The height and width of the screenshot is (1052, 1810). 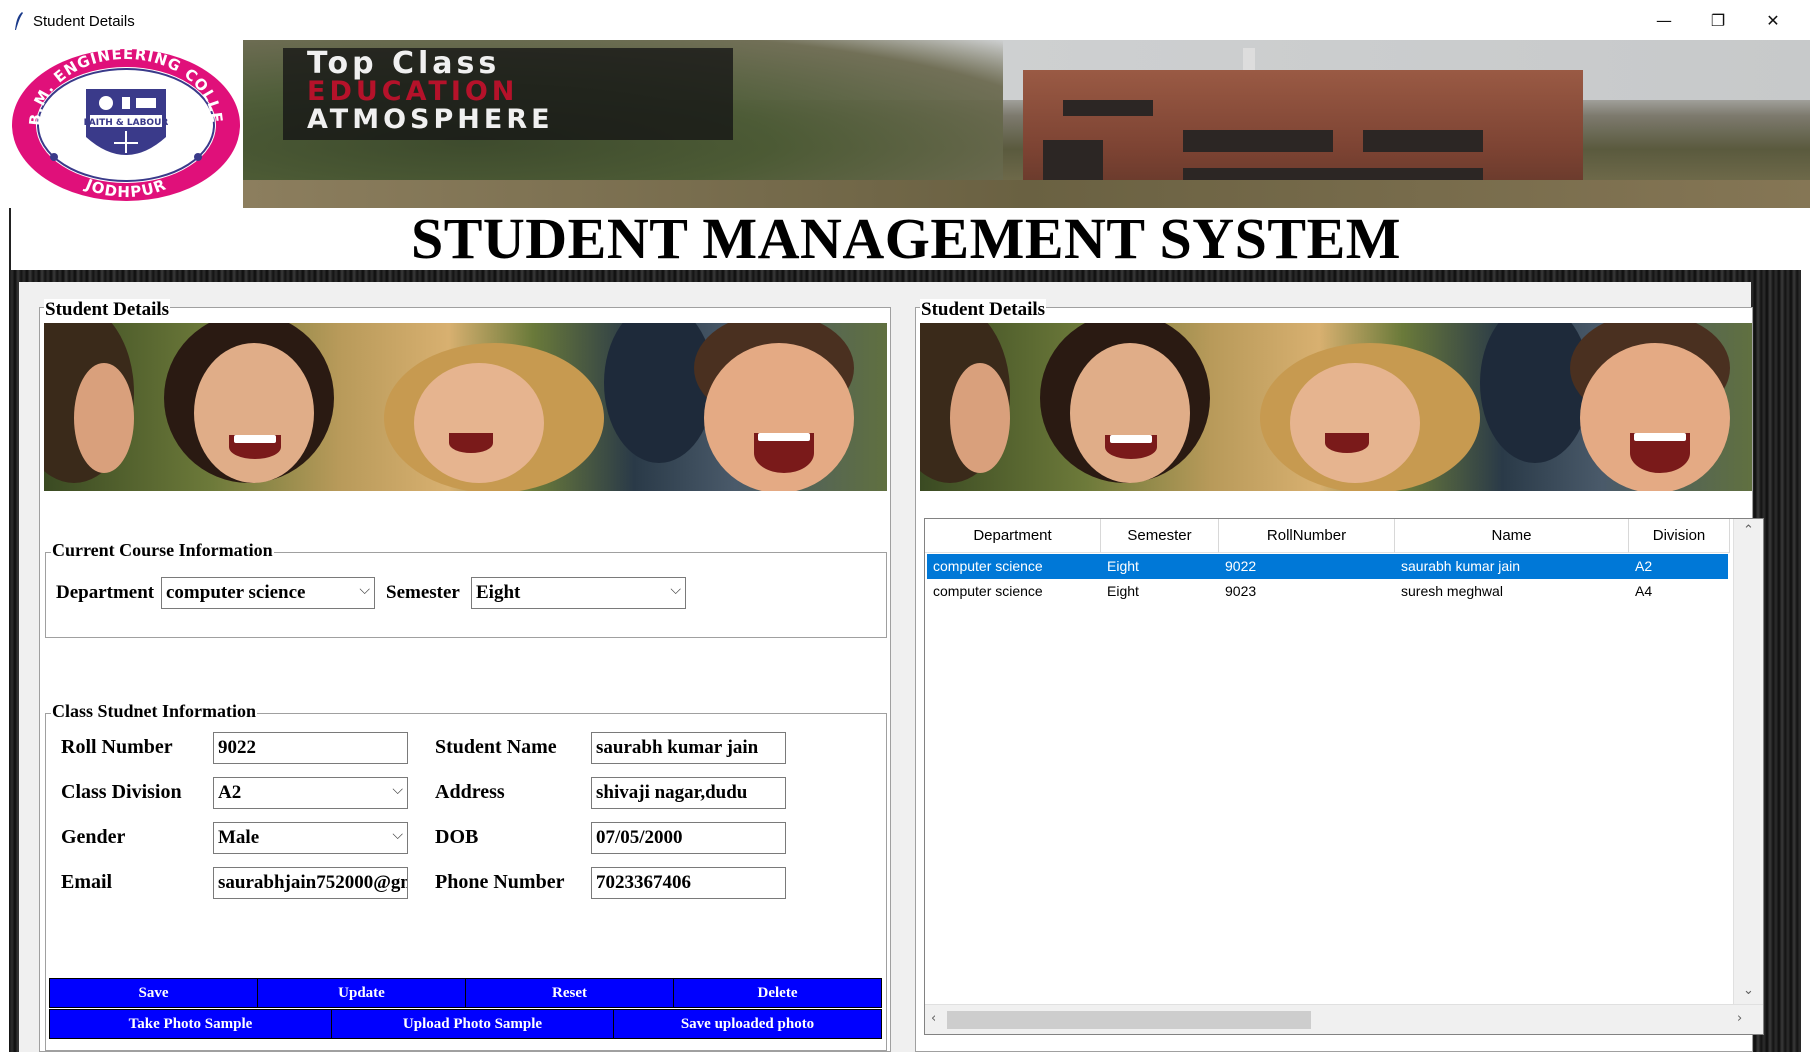 I want to click on address-label: Address, so click(x=470, y=792).